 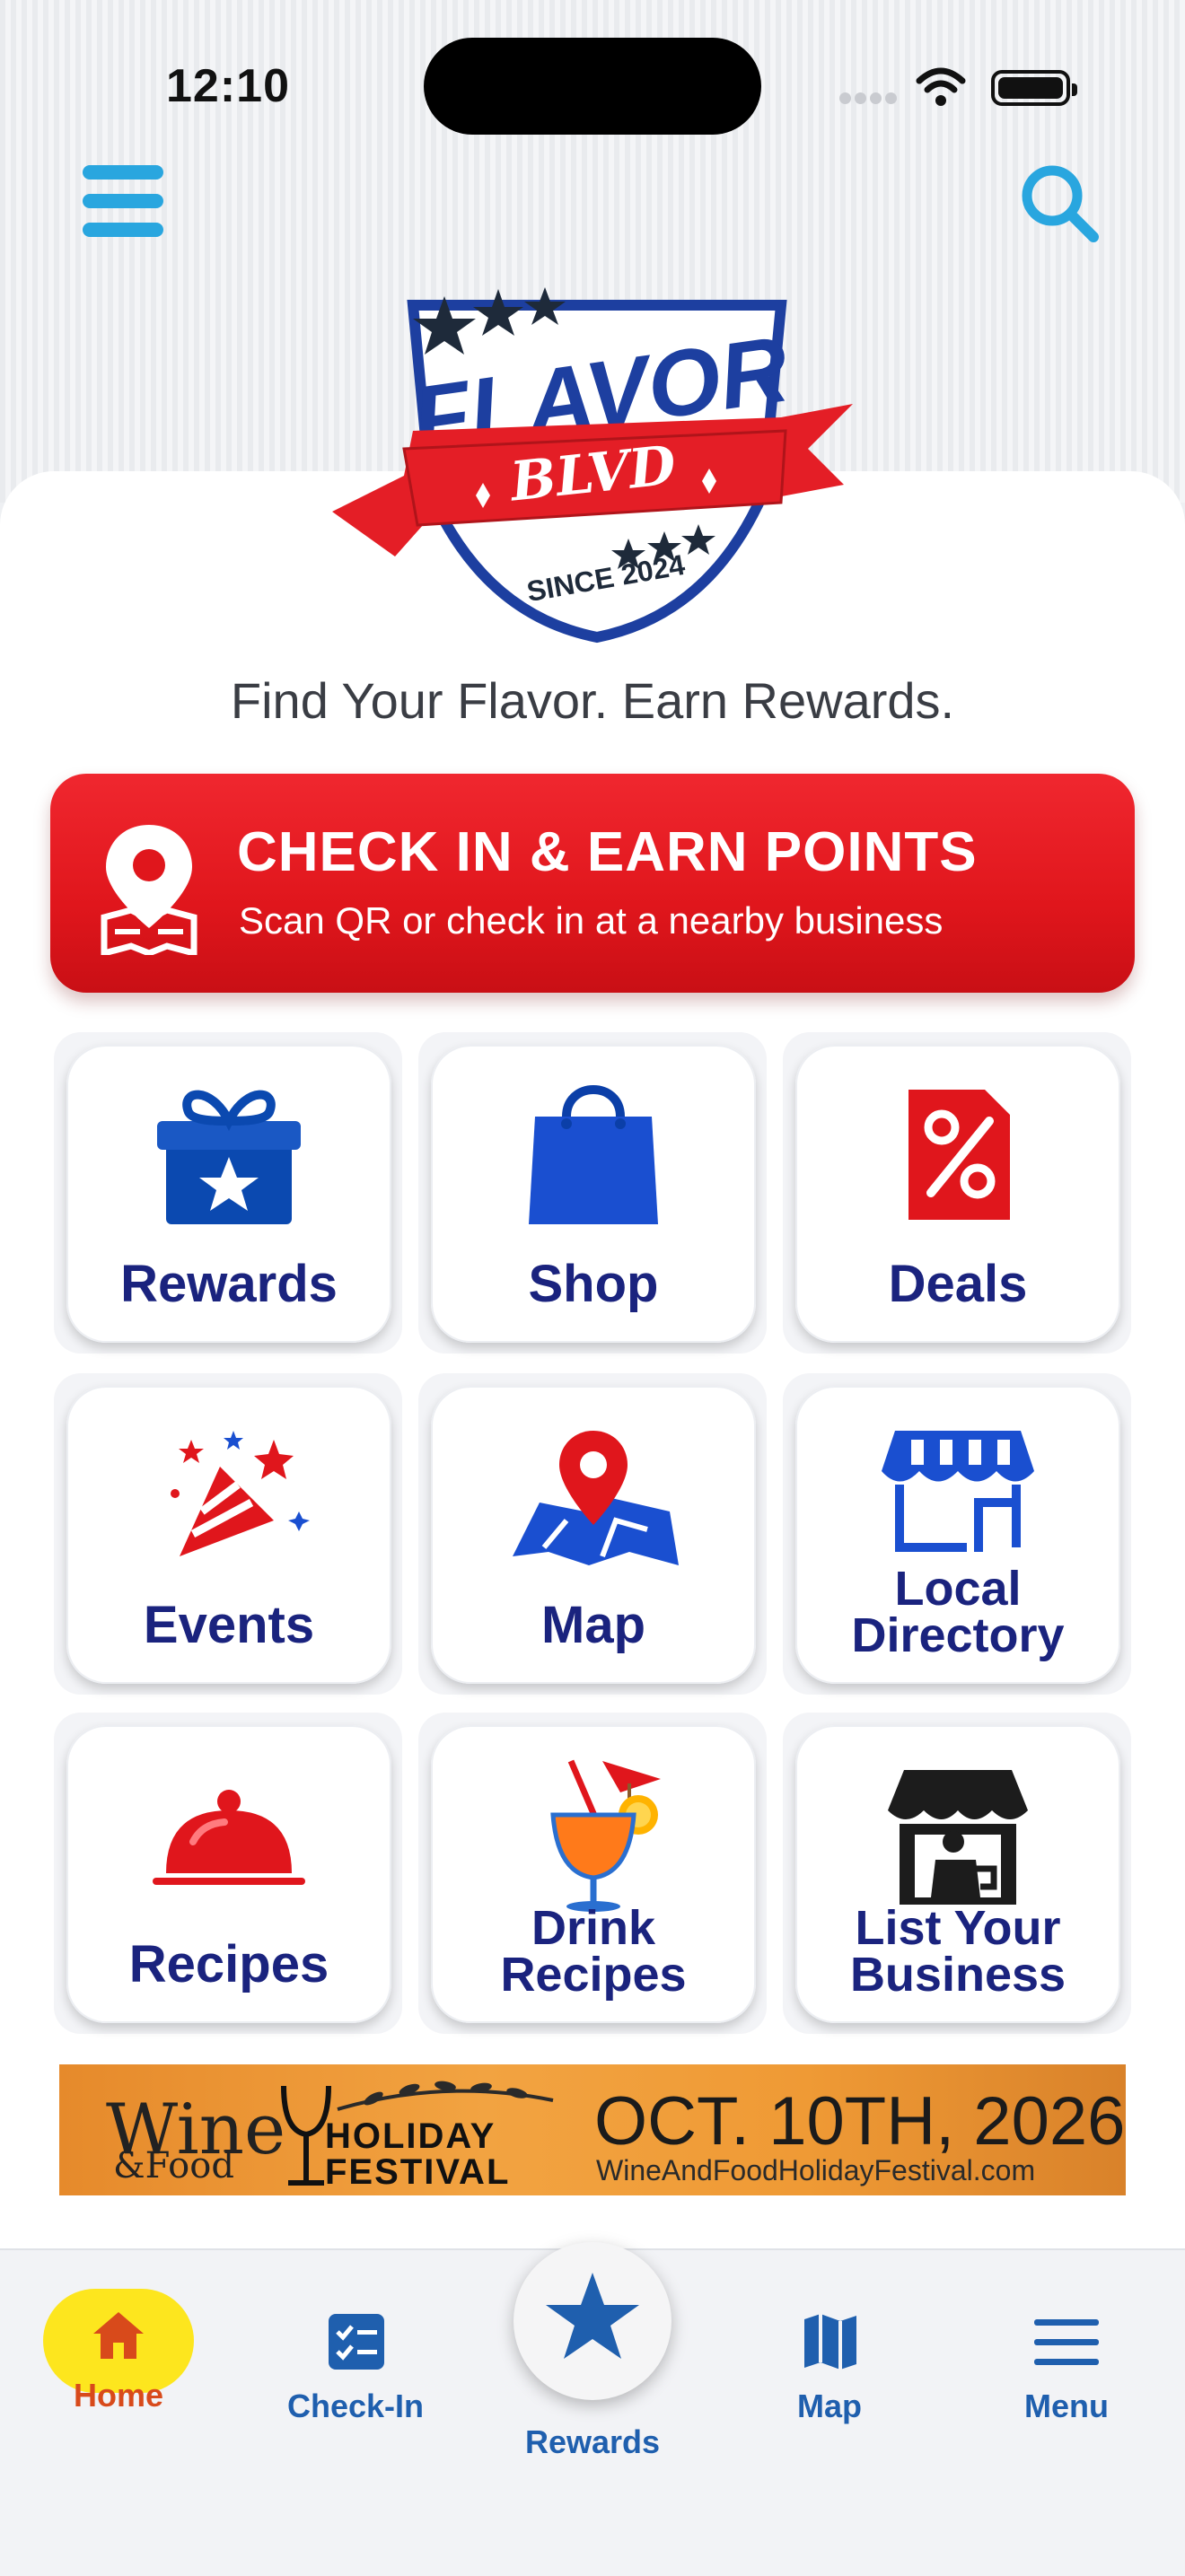 I want to click on list-your-business-tile-label: List Your Business, so click(x=957, y=1952).